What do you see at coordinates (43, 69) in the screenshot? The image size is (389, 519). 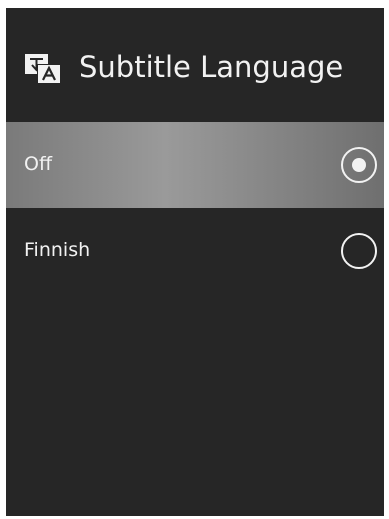 I see `subtitle-language-icon` at bounding box center [43, 69].